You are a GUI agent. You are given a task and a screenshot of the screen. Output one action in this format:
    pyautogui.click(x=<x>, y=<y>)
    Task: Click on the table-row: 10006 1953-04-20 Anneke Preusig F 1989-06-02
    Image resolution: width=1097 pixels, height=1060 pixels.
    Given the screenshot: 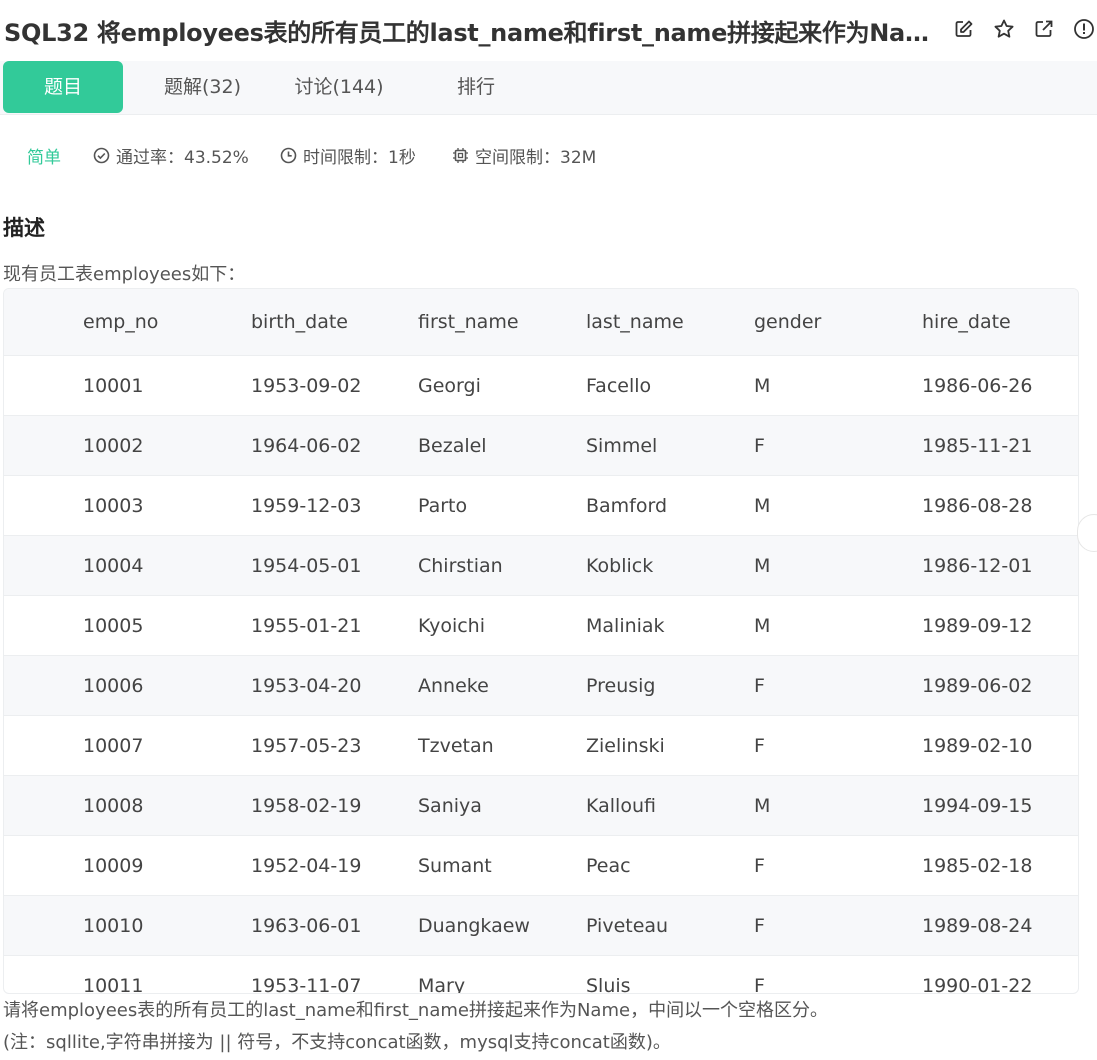 What is the action you would take?
    pyautogui.click(x=541, y=685)
    